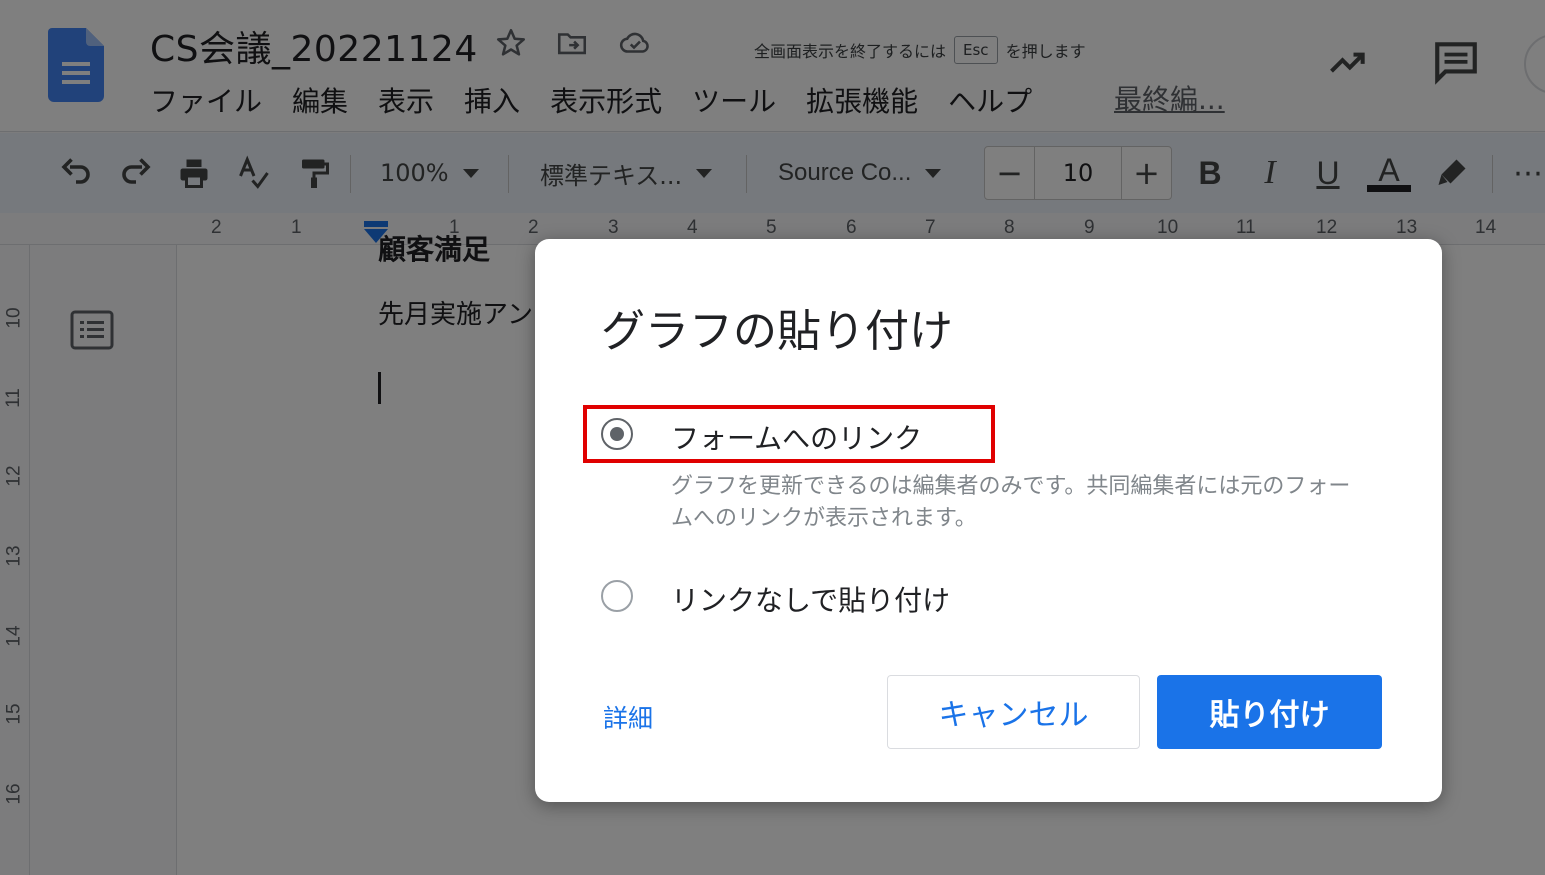 This screenshot has width=1545, height=875. What do you see at coordinates (810, 599) in the screenshot?
I see `option-nolink-label: リンクなしで貼り付け` at bounding box center [810, 599].